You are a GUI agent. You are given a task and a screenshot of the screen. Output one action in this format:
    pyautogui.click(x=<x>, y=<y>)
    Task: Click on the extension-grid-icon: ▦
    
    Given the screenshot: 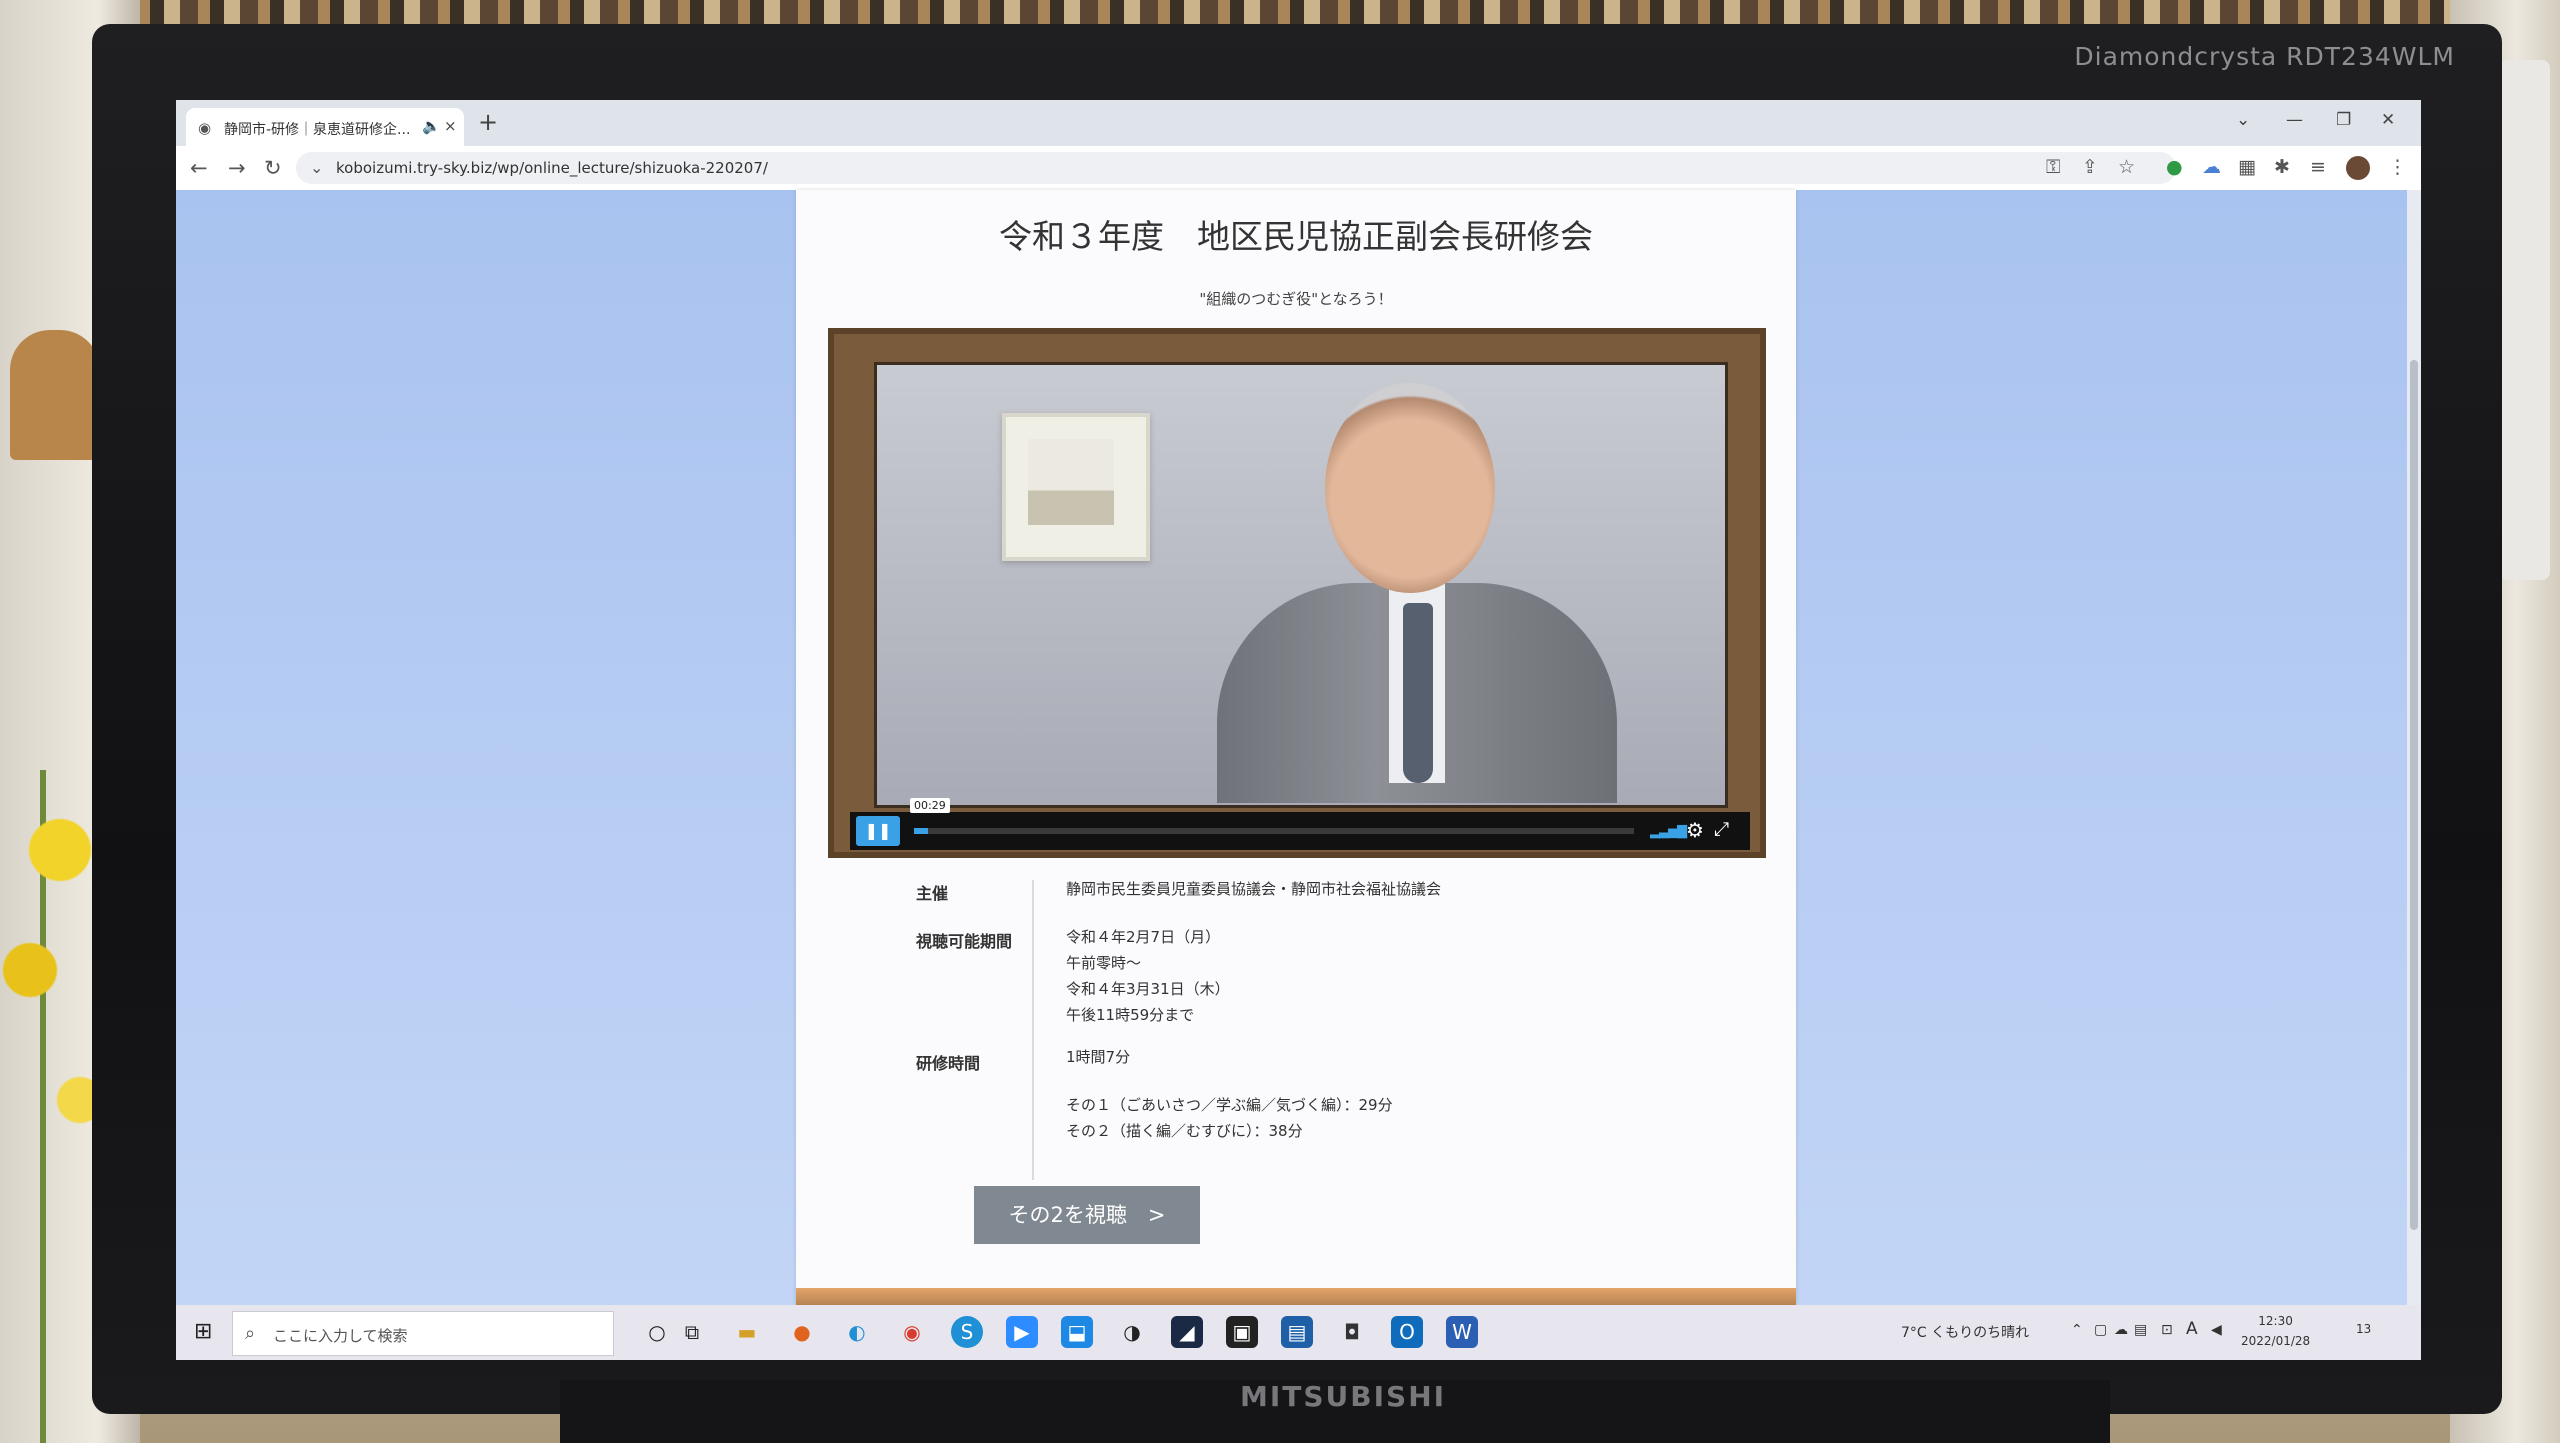 What is the action you would take?
    pyautogui.click(x=2247, y=167)
    